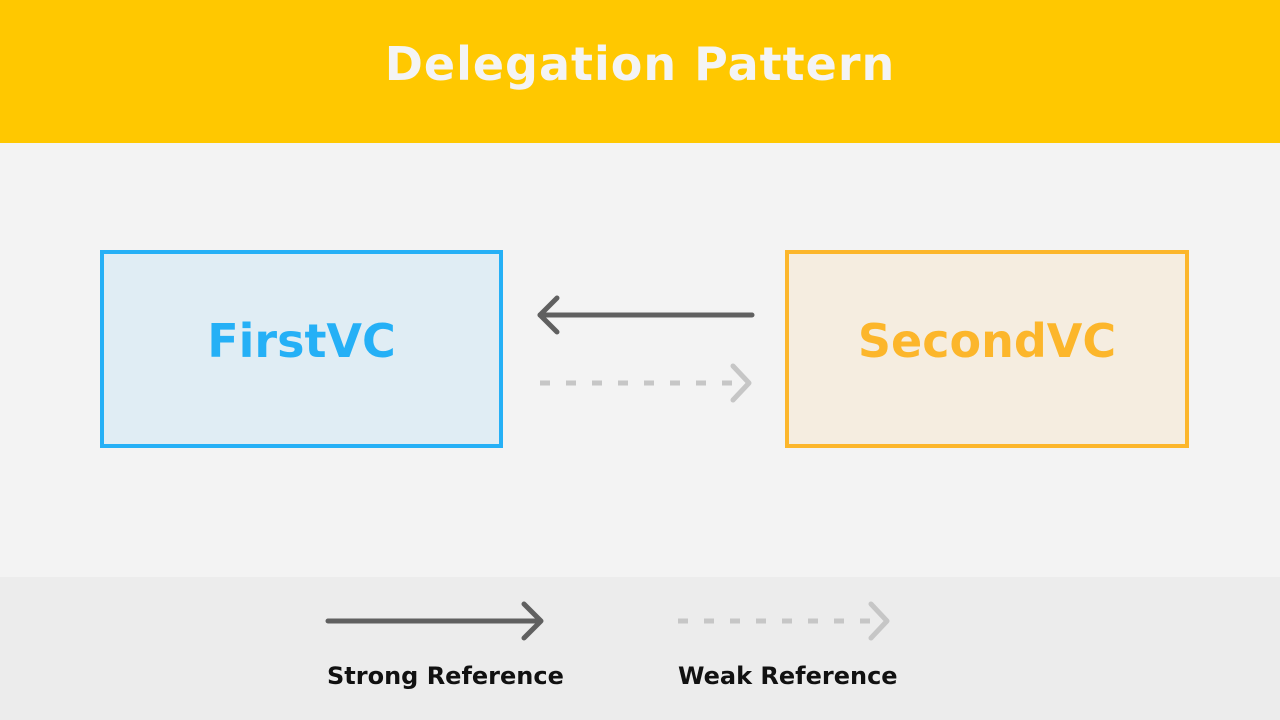 The width and height of the screenshot is (1280, 720). Describe the element at coordinates (646, 315) in the screenshot. I see `edge-strong-reference` at that location.